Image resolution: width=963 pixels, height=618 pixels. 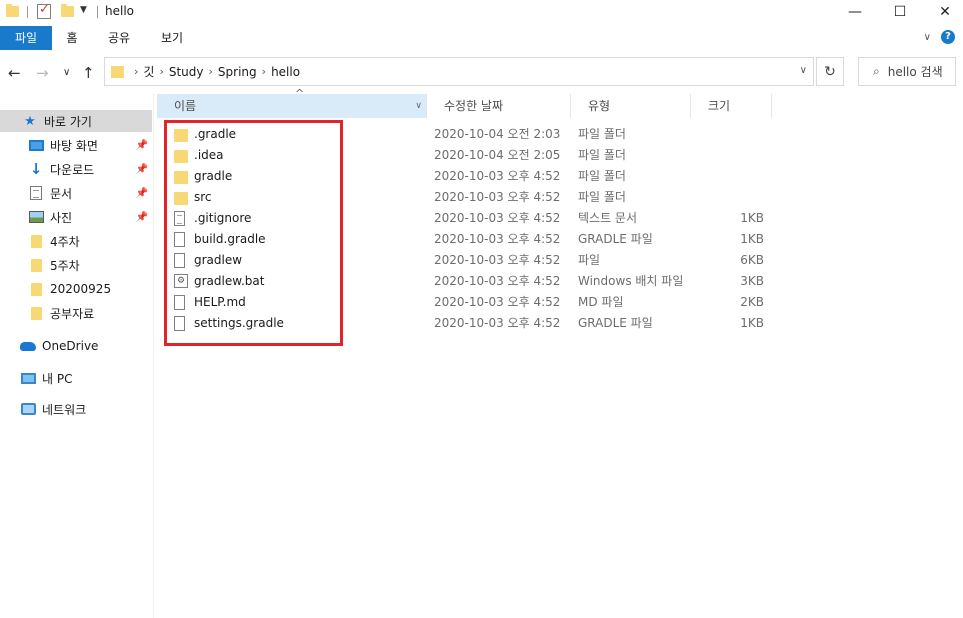 I want to click on sidebar-item-network: 네트워크, so click(x=76, y=409).